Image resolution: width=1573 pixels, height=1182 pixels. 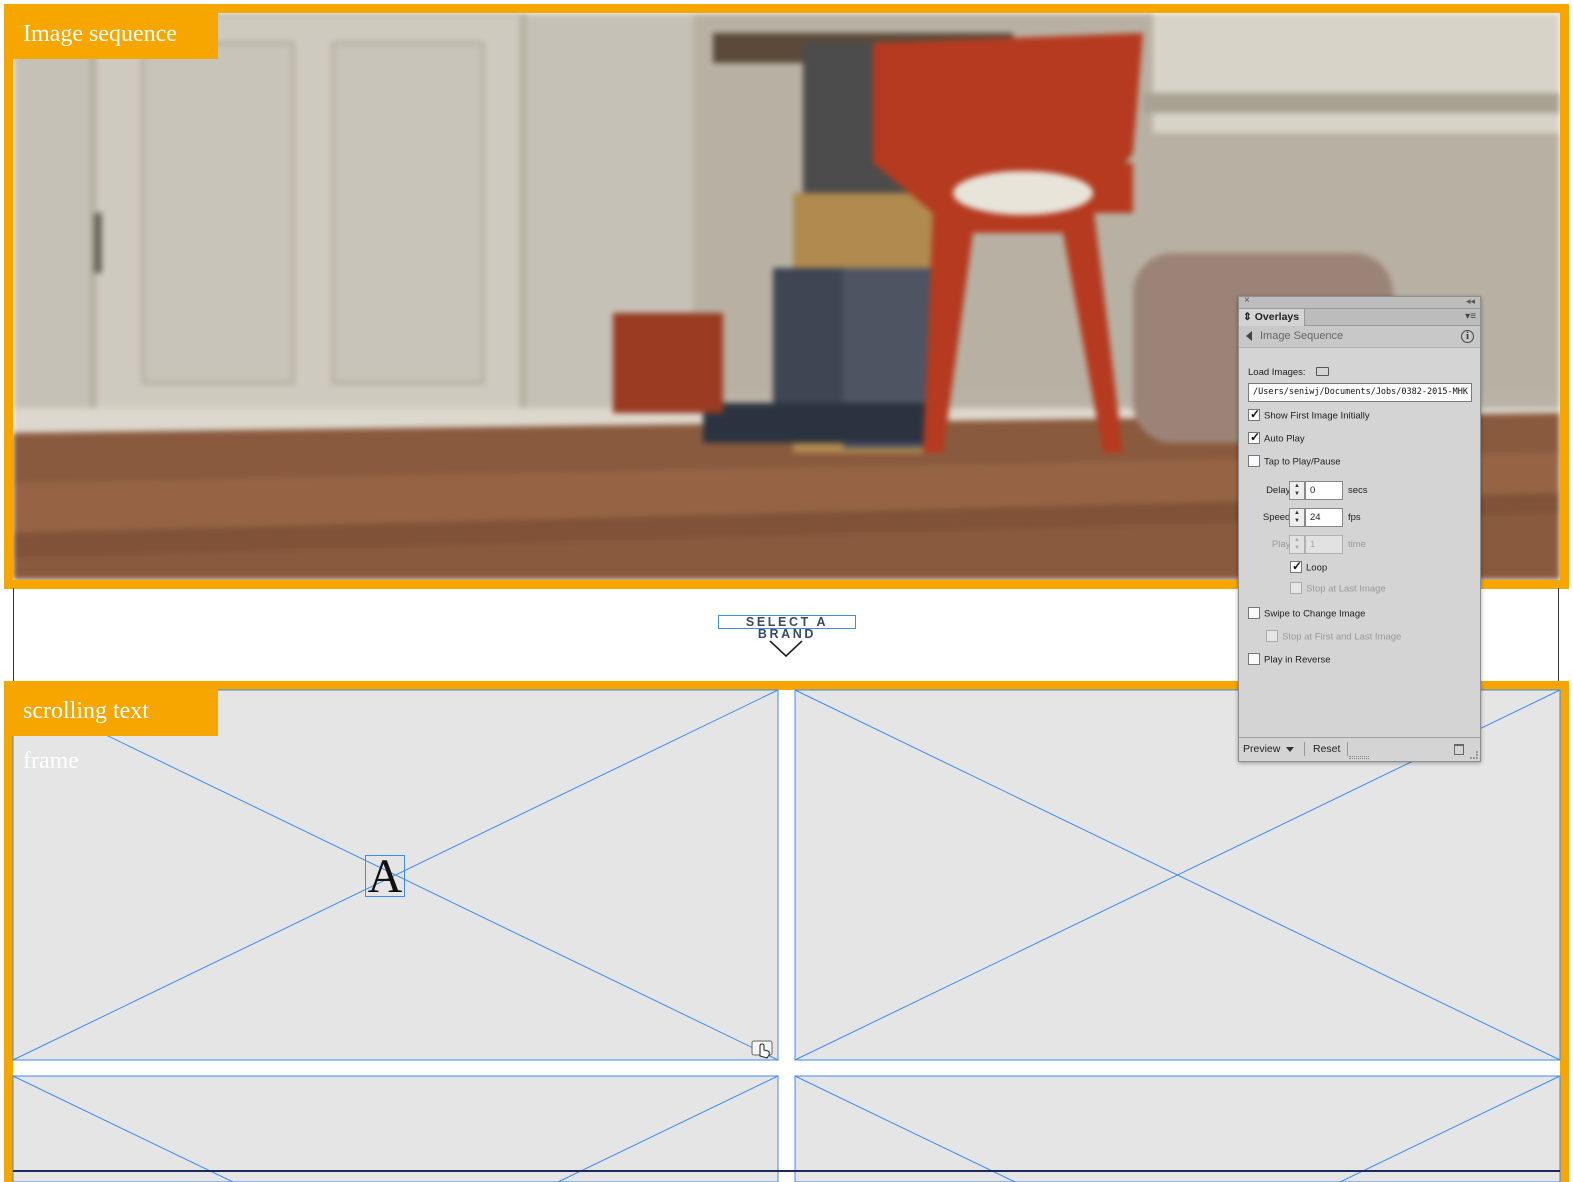 I want to click on preview-label: Preview, so click(x=1262, y=749).